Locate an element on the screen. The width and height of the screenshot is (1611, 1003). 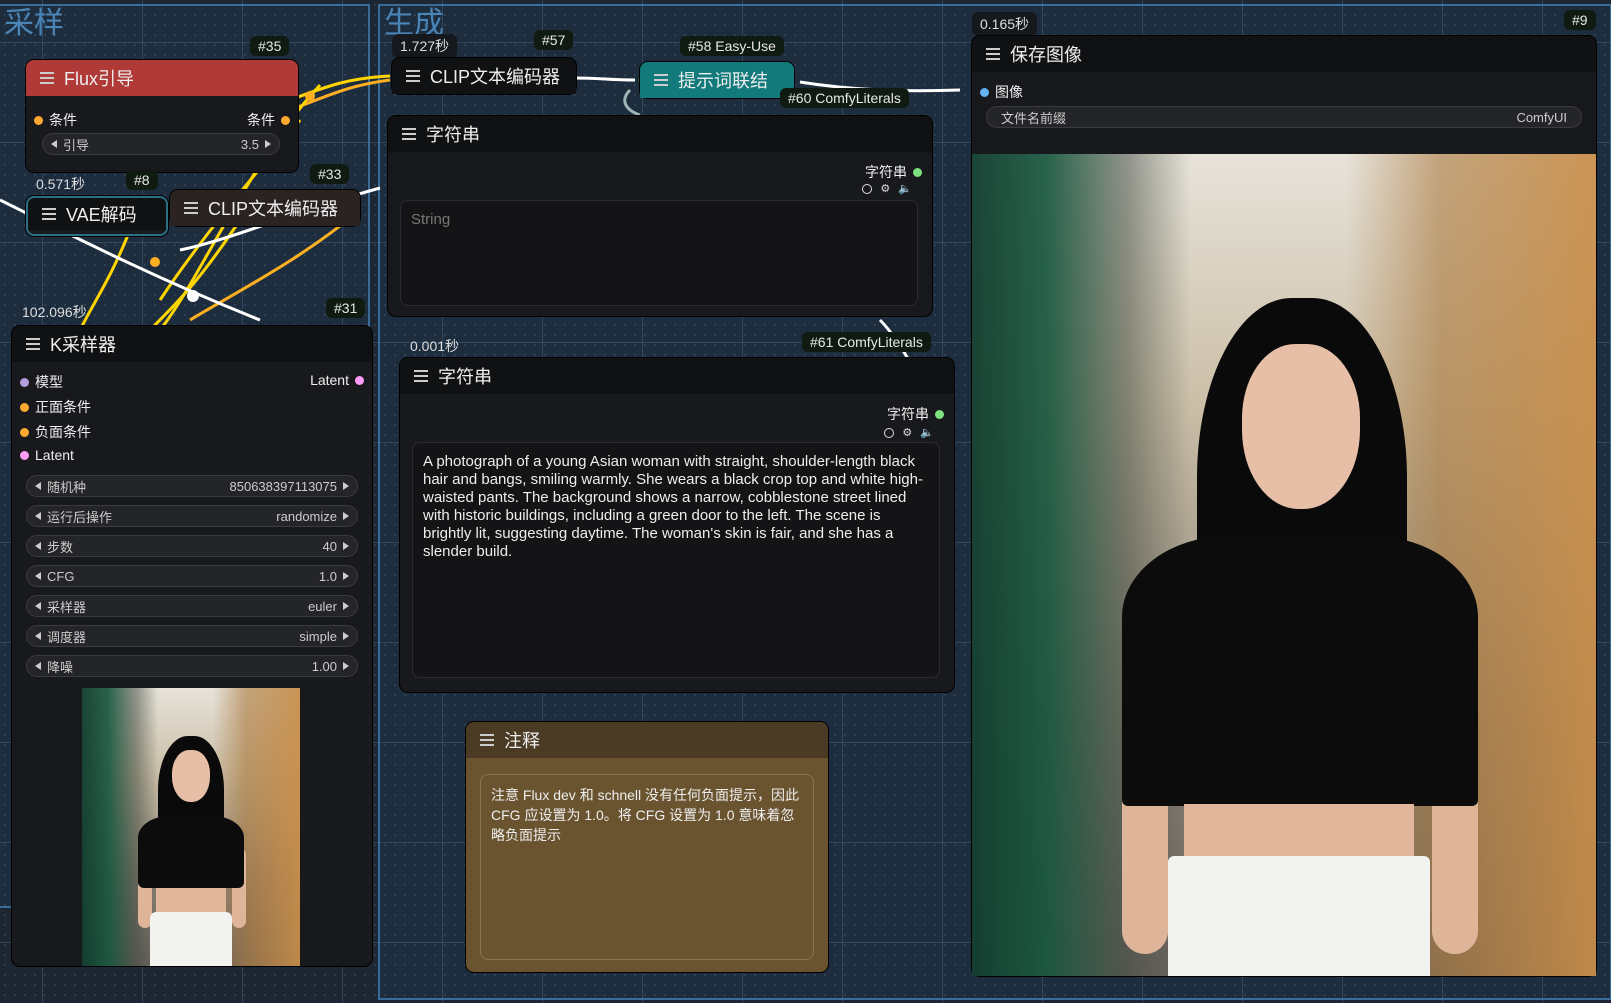
preview-image is located at coordinates (191, 827).